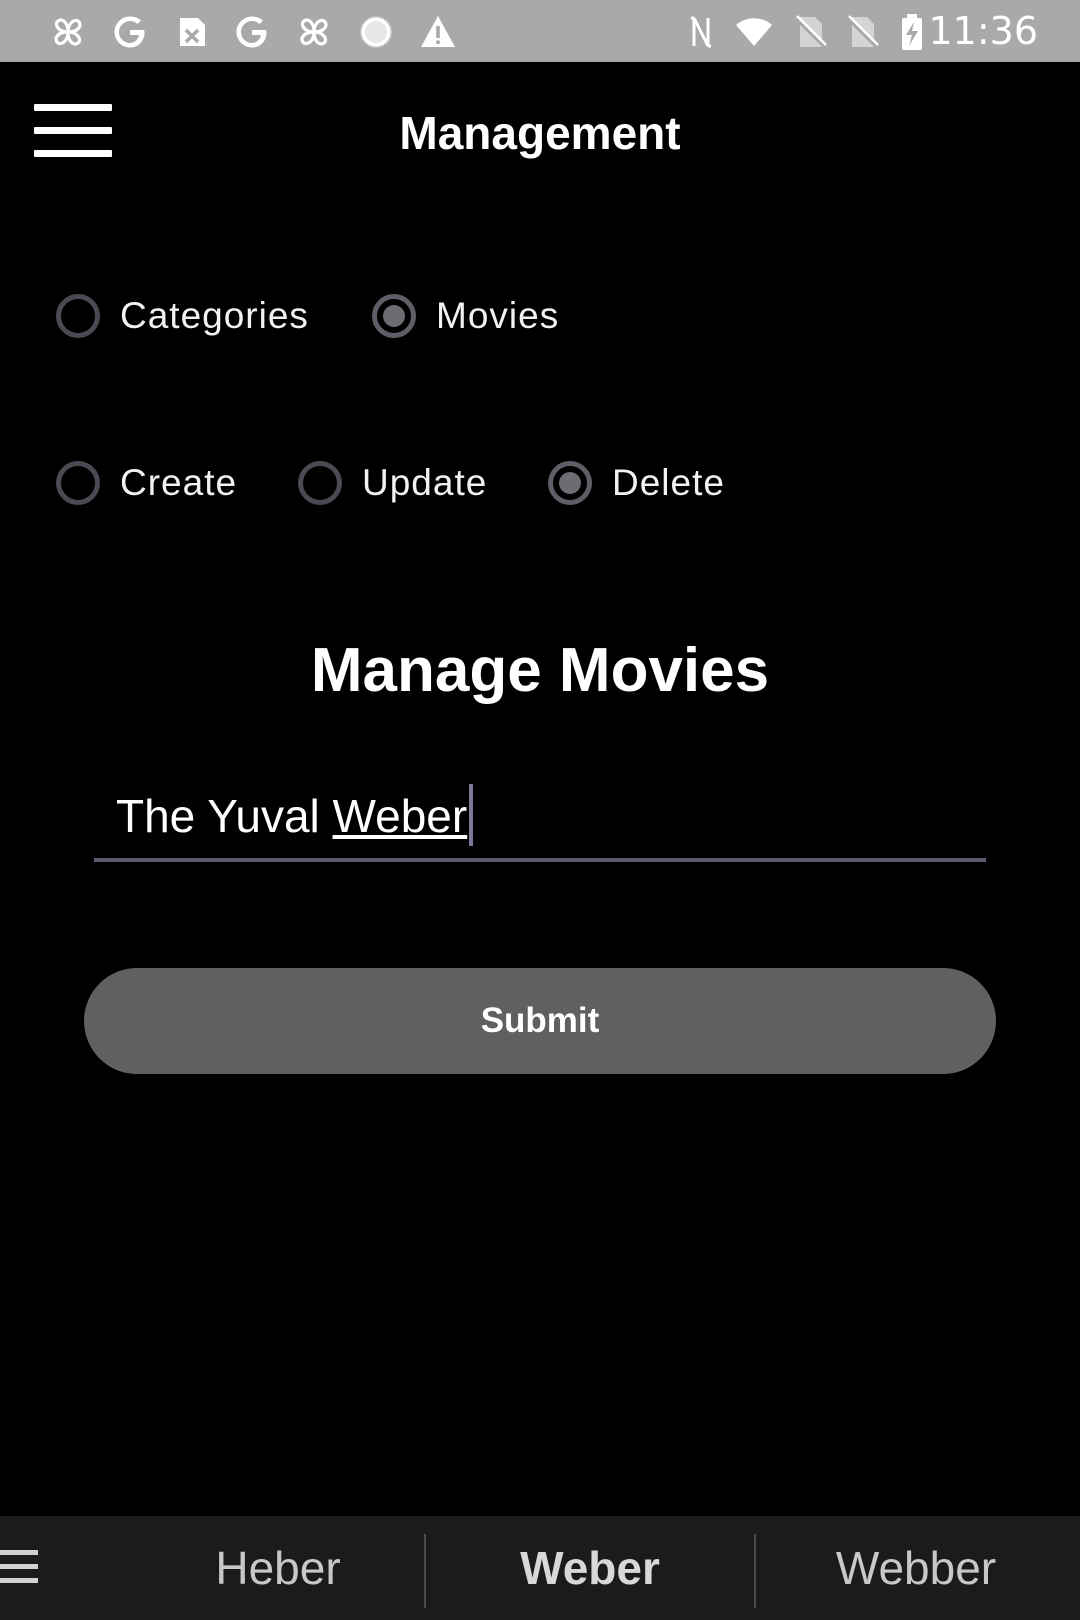 The height and width of the screenshot is (1620, 1080). What do you see at coordinates (278, 1568) in the screenshot?
I see `suggestion-left: Heber` at bounding box center [278, 1568].